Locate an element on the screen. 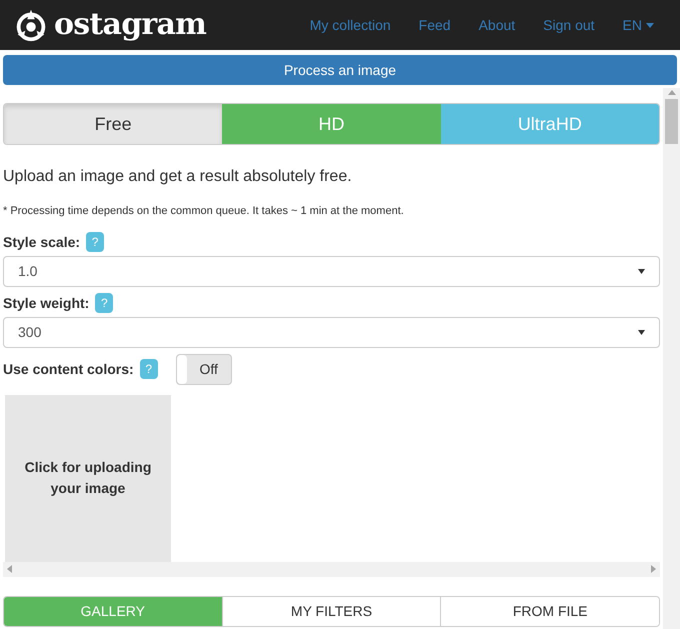 The width and height of the screenshot is (680, 629). toggle-switch: Off is located at coordinates (204, 369).